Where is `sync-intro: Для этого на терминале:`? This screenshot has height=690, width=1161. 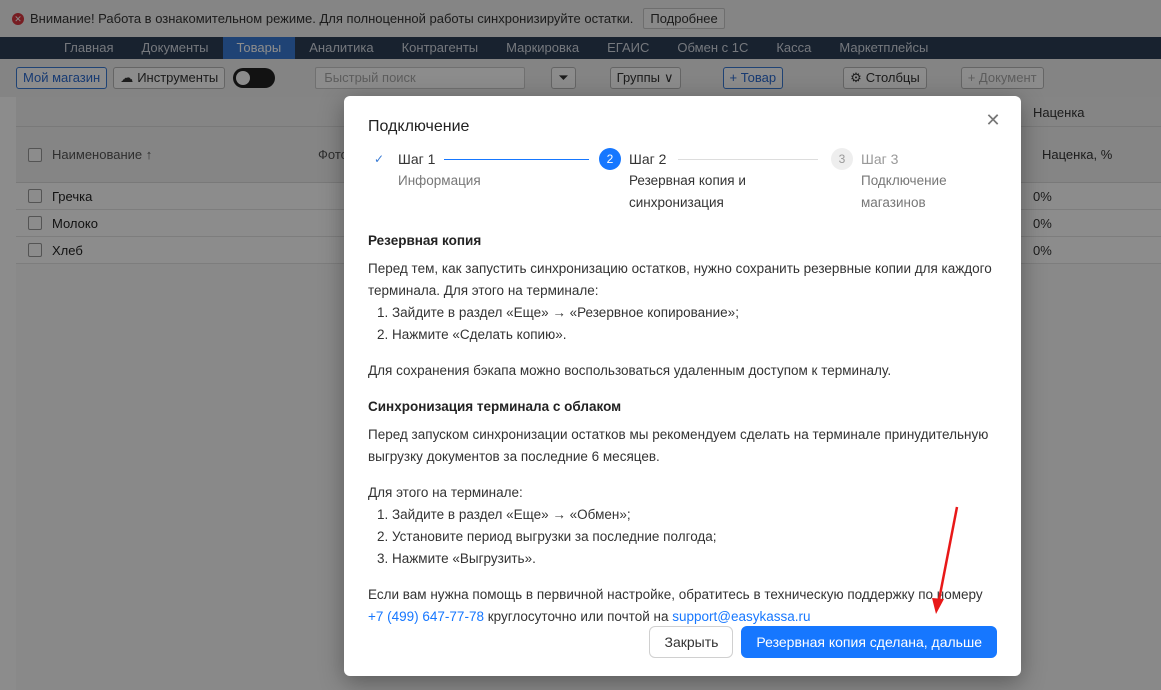
sync-intro: Для этого на терминале: is located at coordinates (445, 492).